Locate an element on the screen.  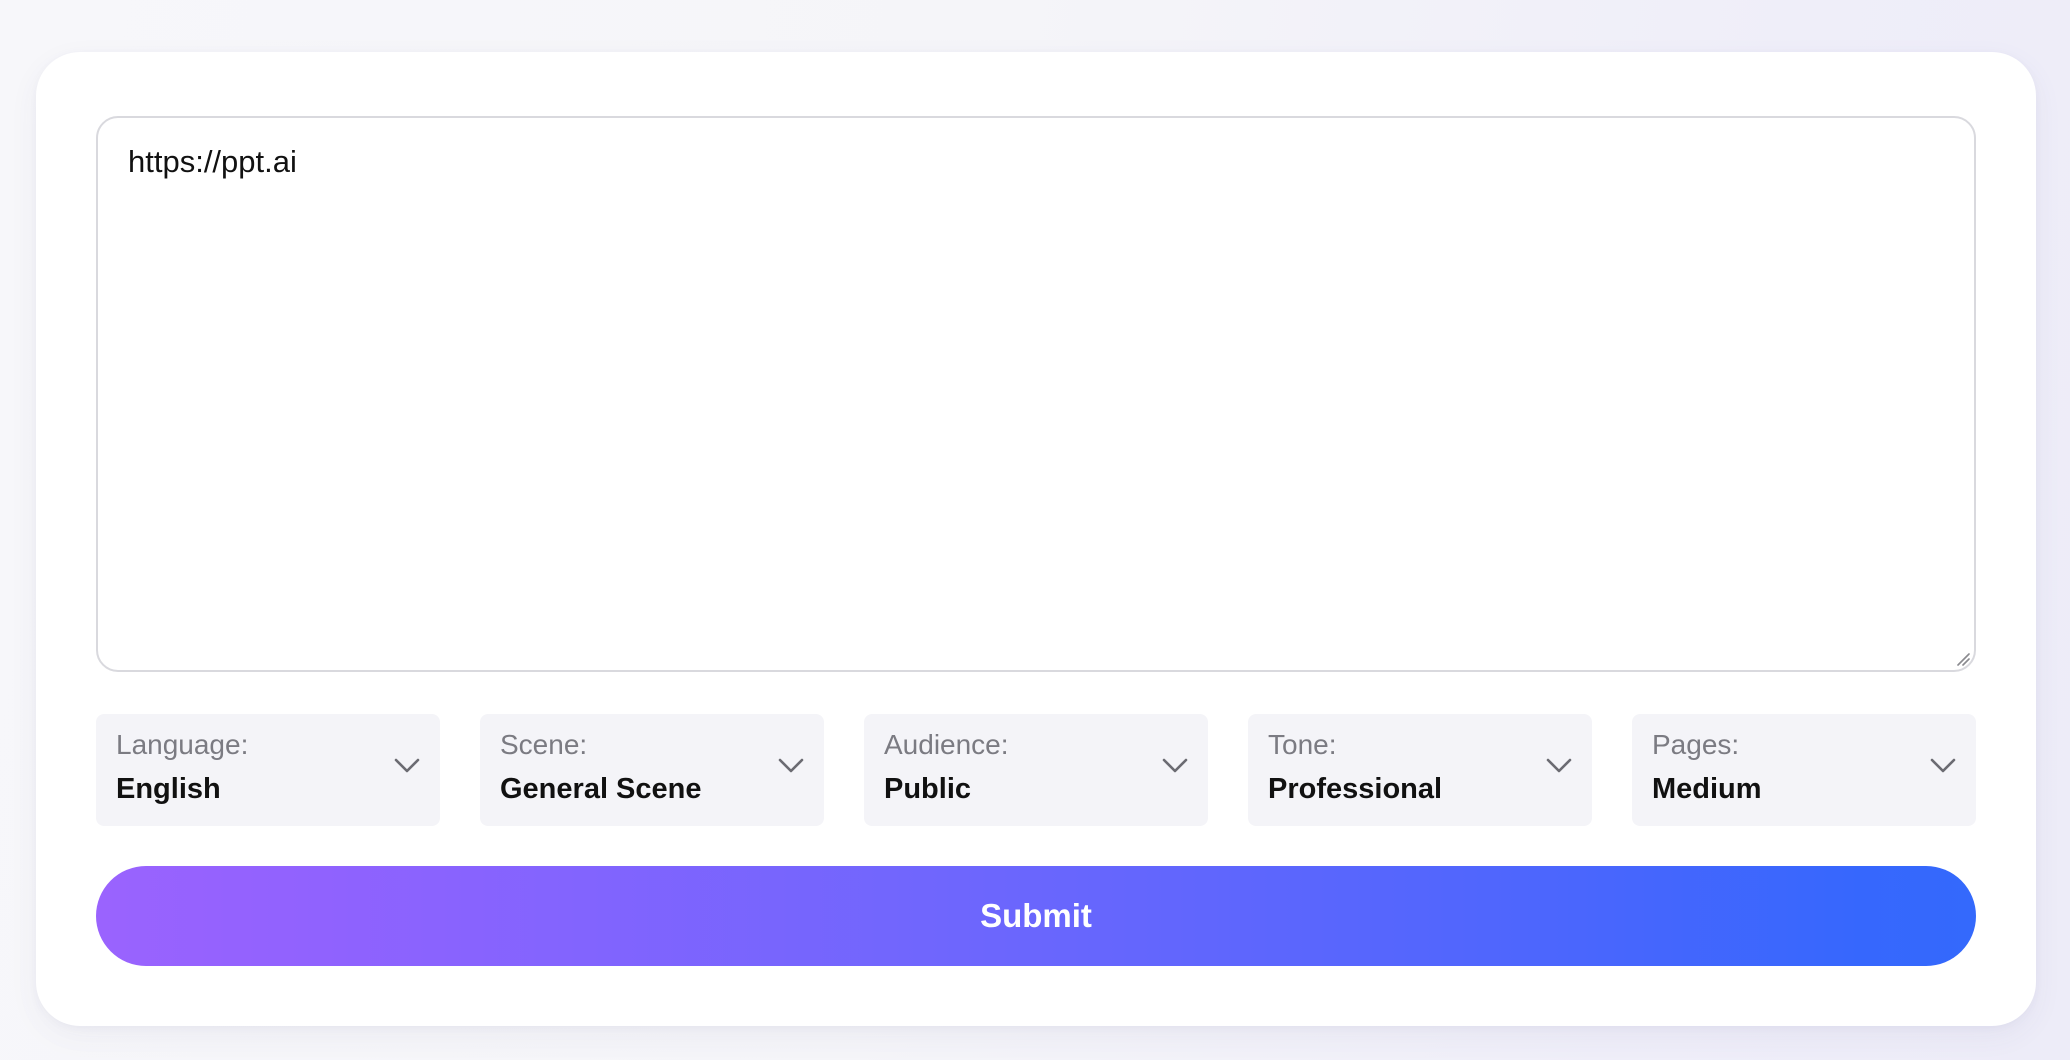
scene-select-label: Scene: is located at coordinates (544, 744).